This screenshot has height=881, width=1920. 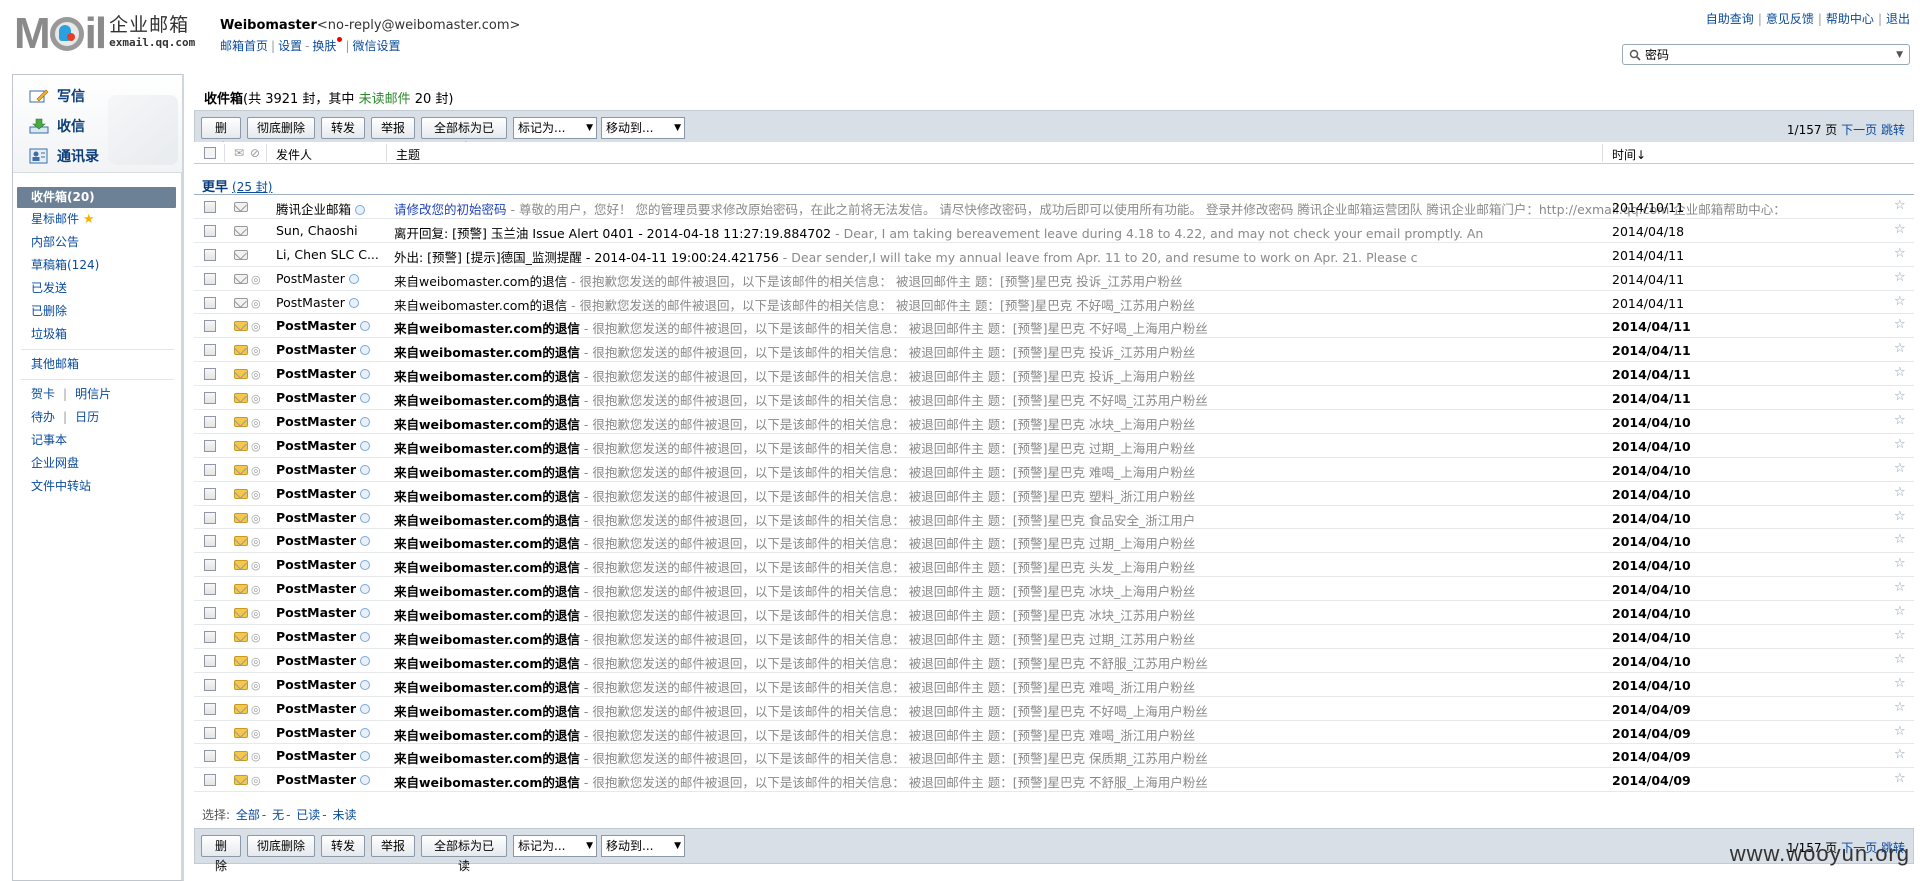 I want to click on folder-spam: 垃圾箱, so click(x=97, y=334).